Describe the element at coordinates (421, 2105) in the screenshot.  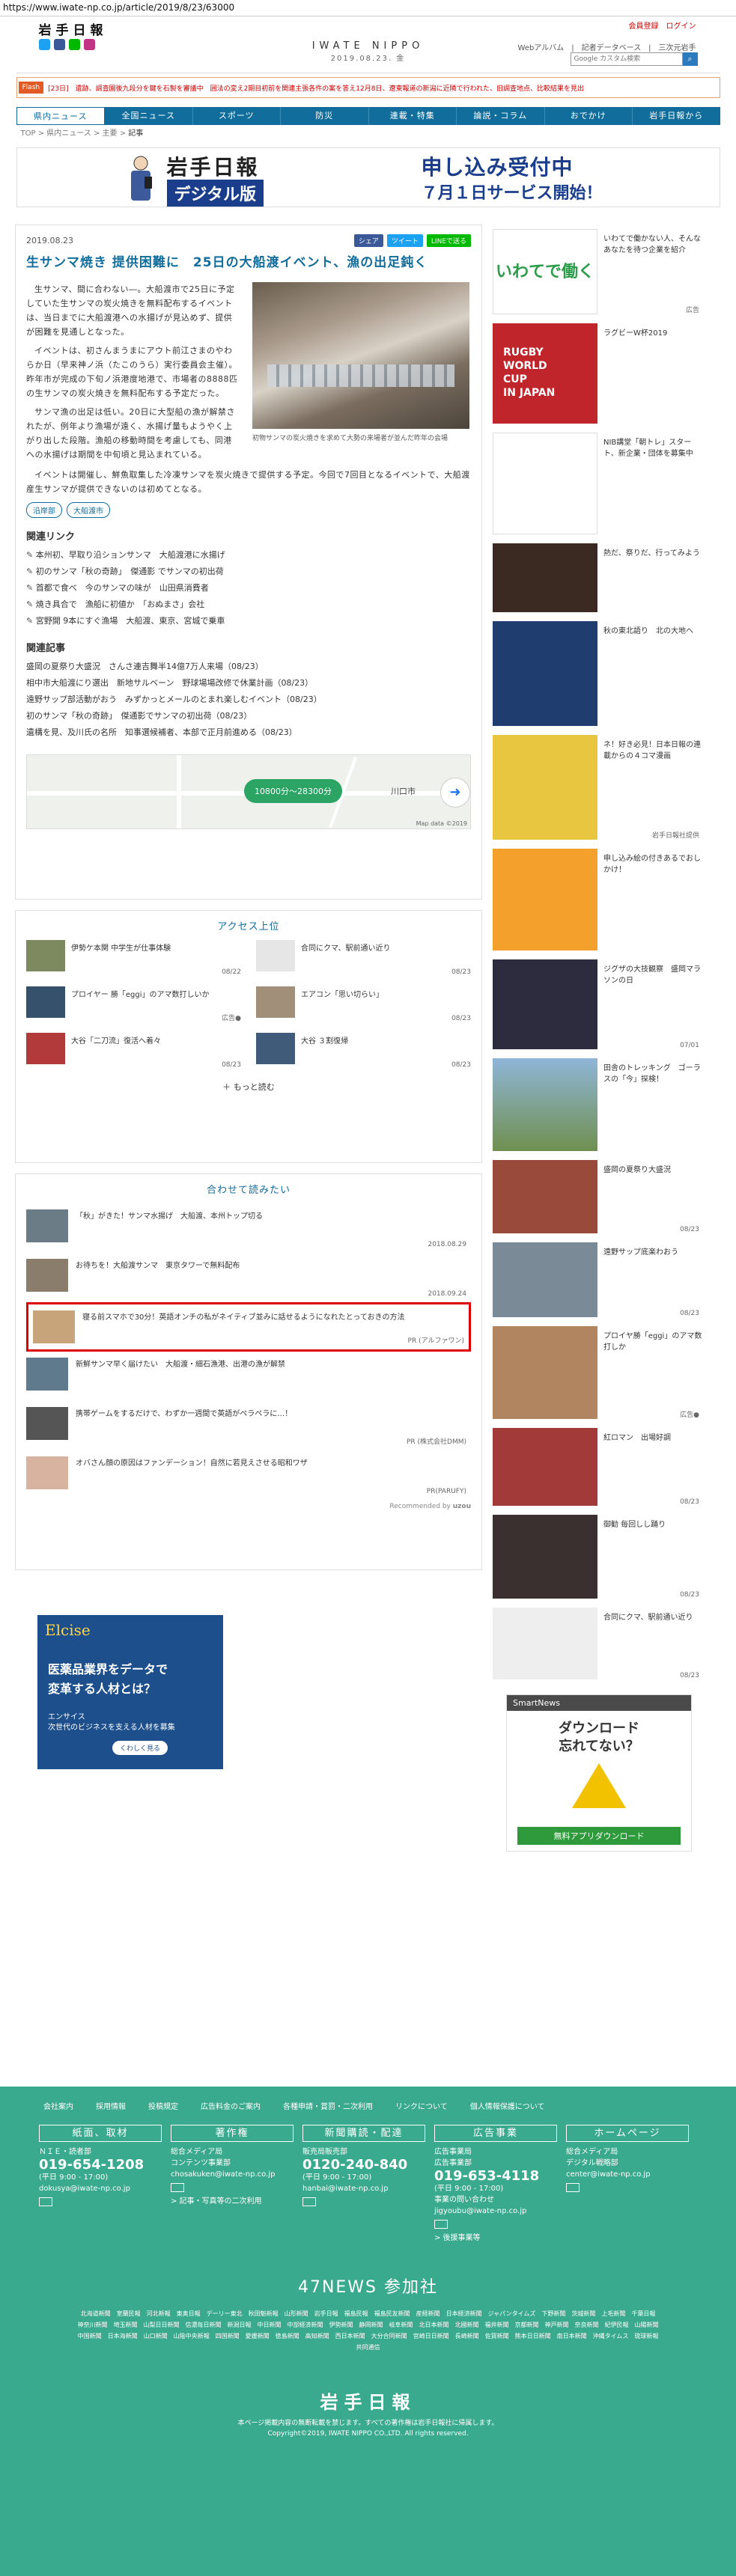
I see `footer-link: リンクについて` at that location.